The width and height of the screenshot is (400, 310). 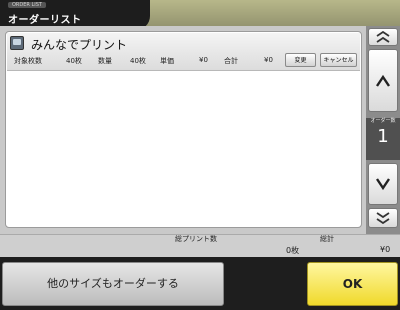 I want to click on order-count-label: オーダー数, so click(x=383, y=121).